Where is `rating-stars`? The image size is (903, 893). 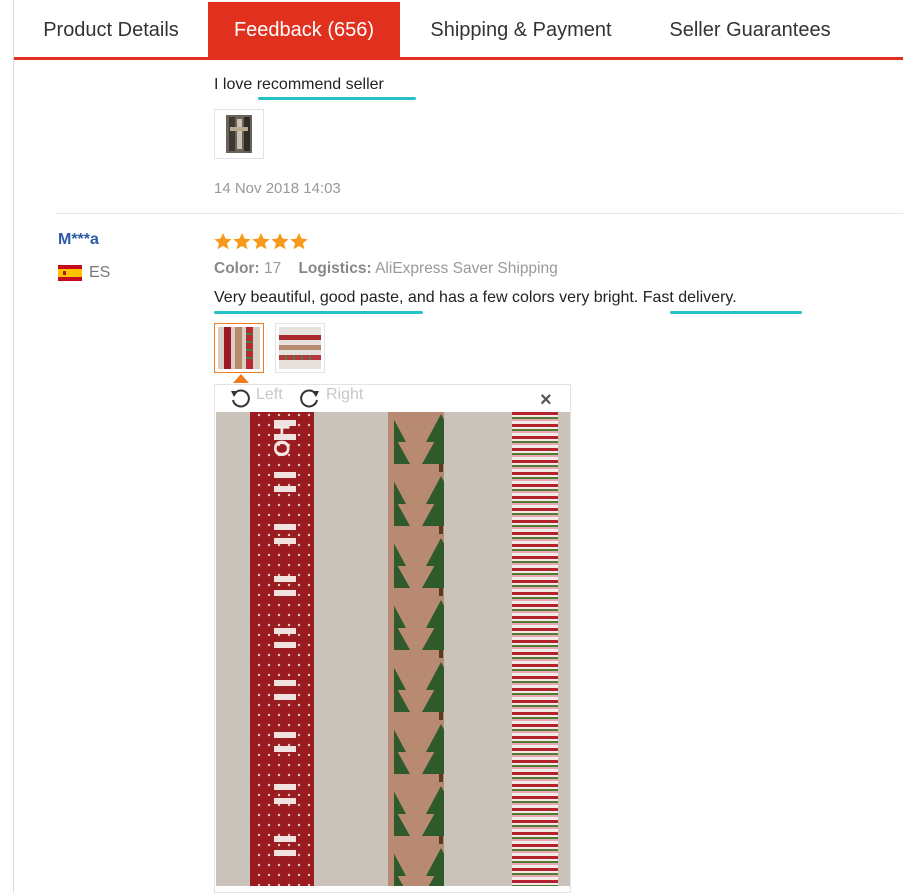 rating-stars is located at coordinates (261, 241).